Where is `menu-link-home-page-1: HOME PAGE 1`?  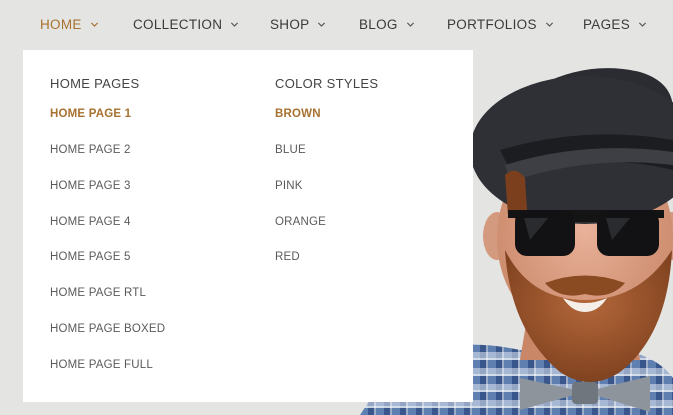
menu-link-home-page-1: HOME PAGE 1 is located at coordinates (90, 114).